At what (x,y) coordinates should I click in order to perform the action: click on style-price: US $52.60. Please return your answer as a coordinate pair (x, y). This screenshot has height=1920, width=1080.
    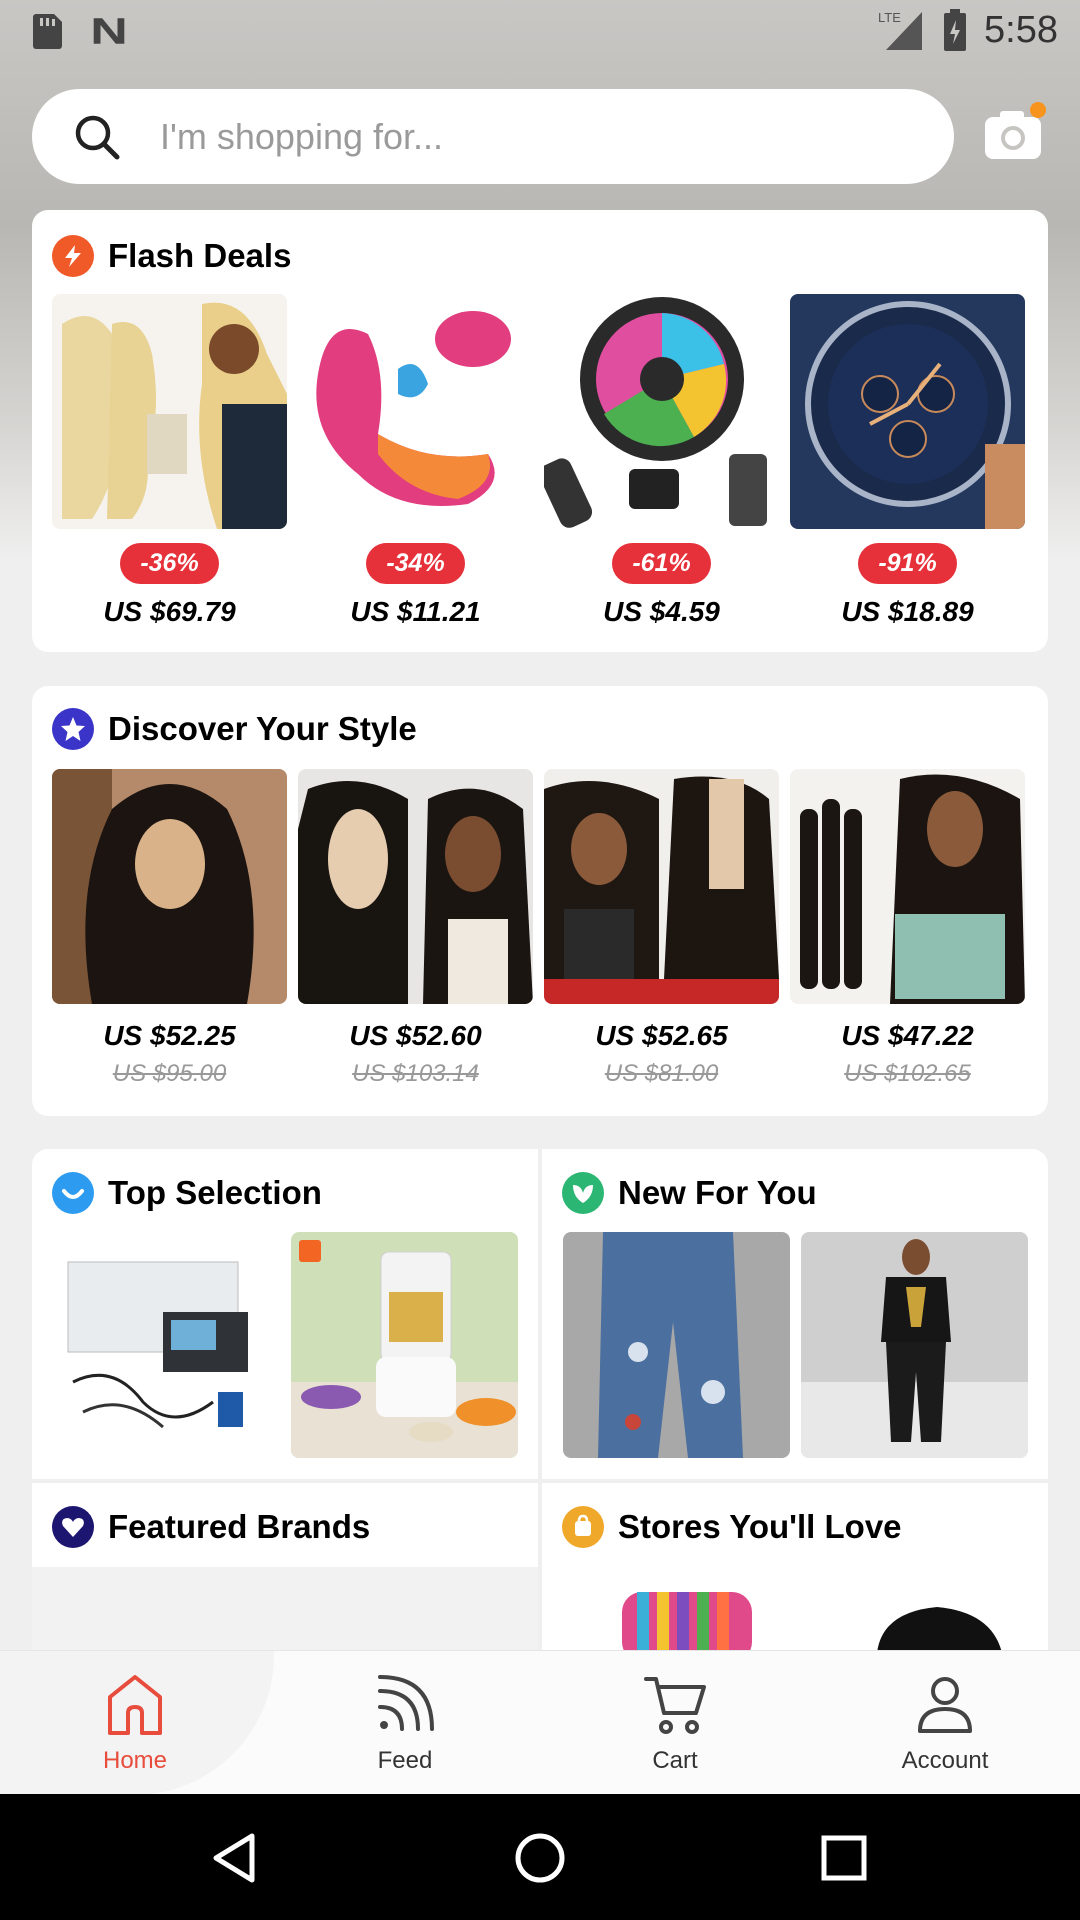
    Looking at the image, I should click on (415, 1035).